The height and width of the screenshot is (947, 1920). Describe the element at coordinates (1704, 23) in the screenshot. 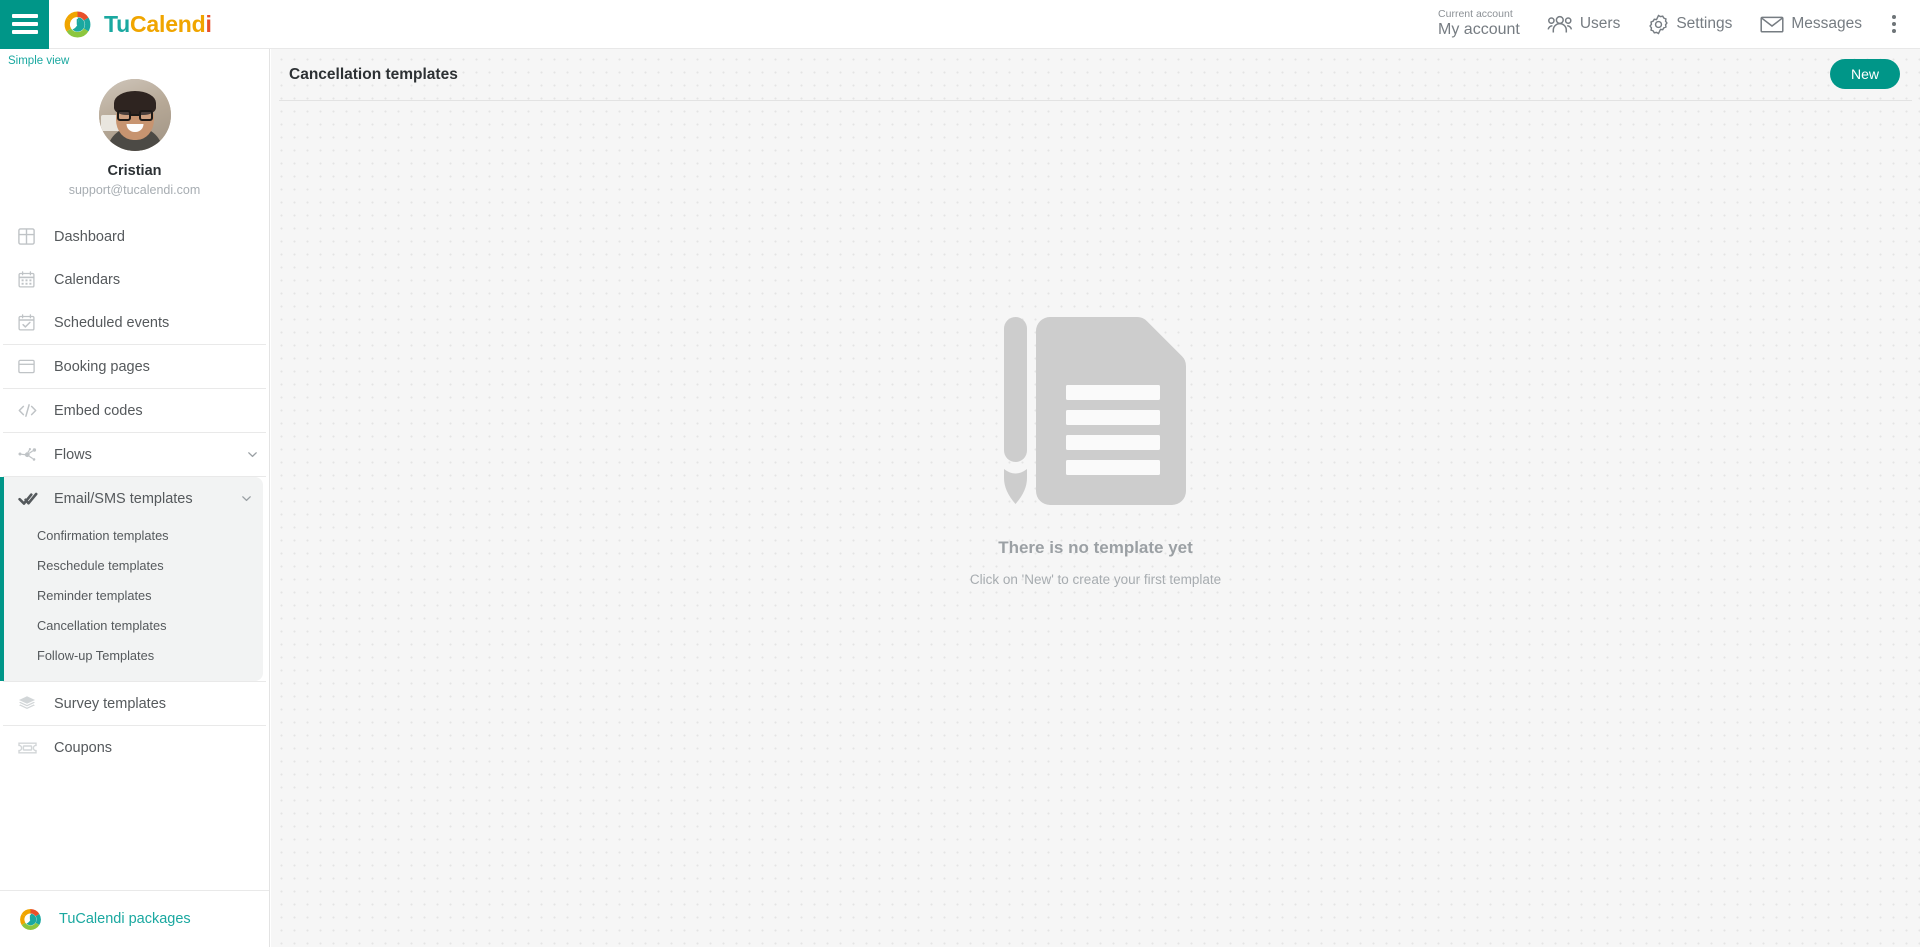

I see `settings-label: Settings` at that location.